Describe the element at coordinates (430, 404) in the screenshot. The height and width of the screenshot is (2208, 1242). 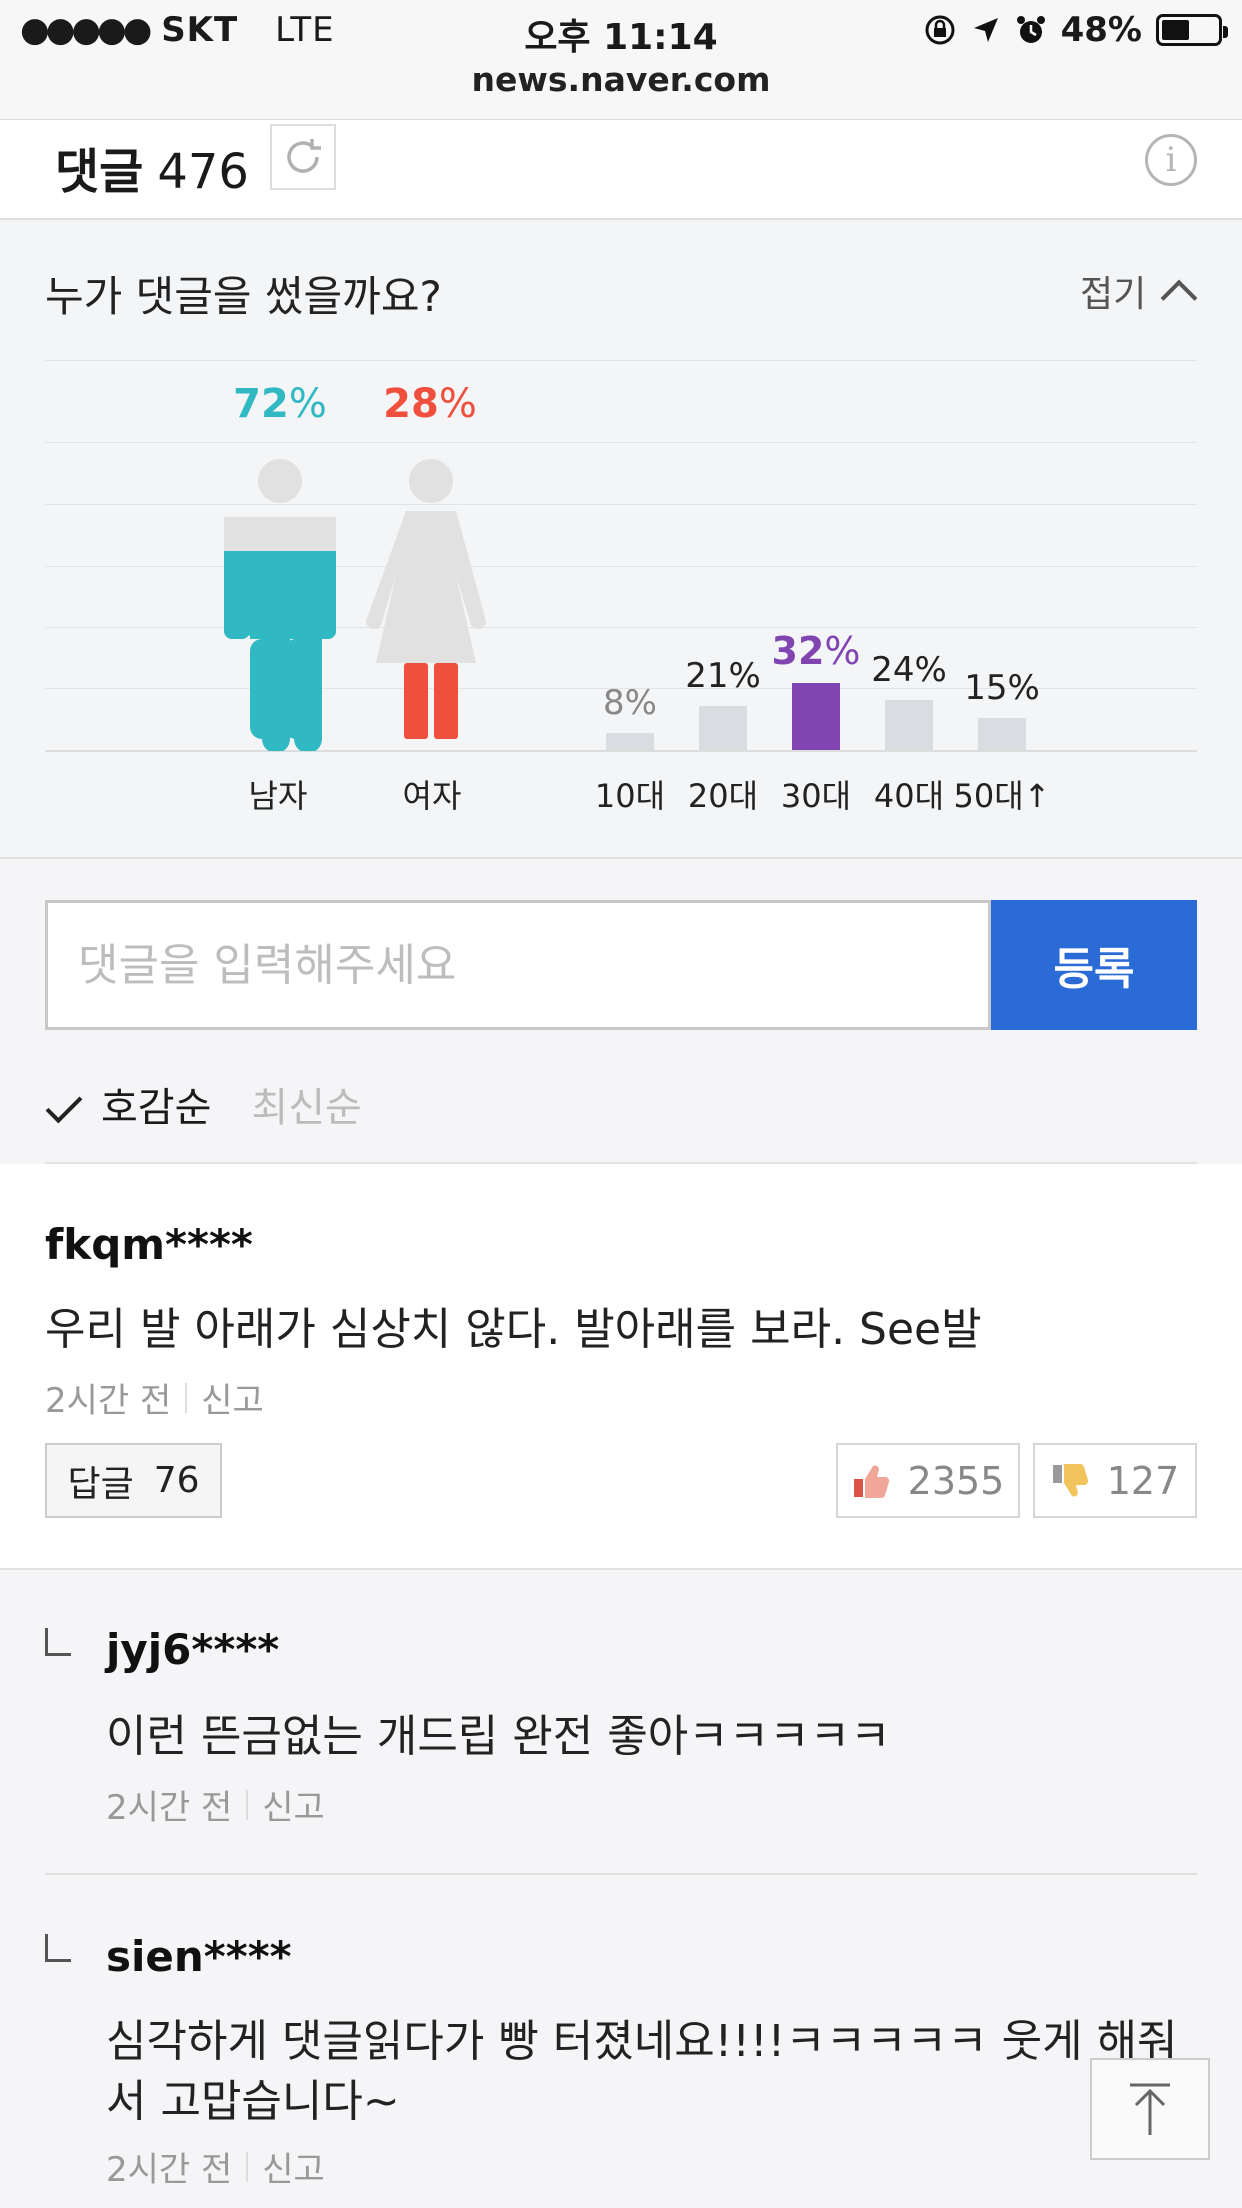
I see `female-percent: 28%` at that location.